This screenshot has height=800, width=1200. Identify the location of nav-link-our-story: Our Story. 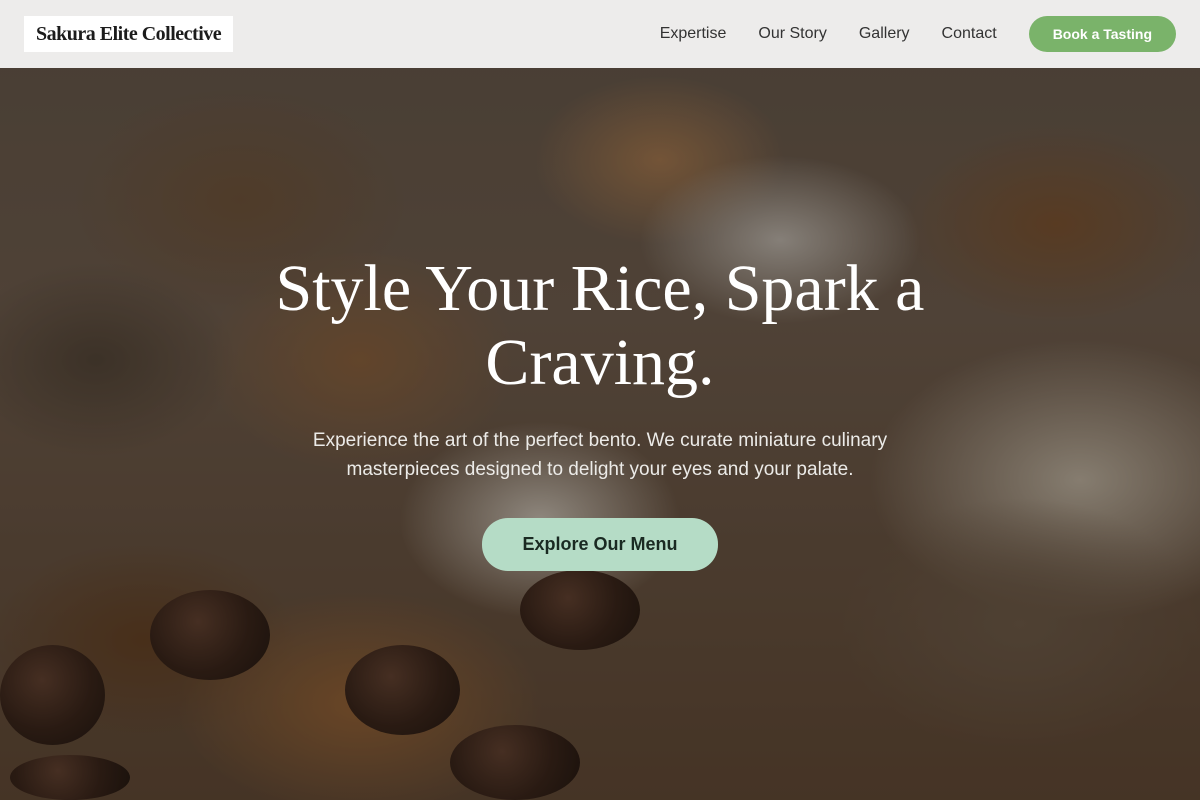
(792, 34).